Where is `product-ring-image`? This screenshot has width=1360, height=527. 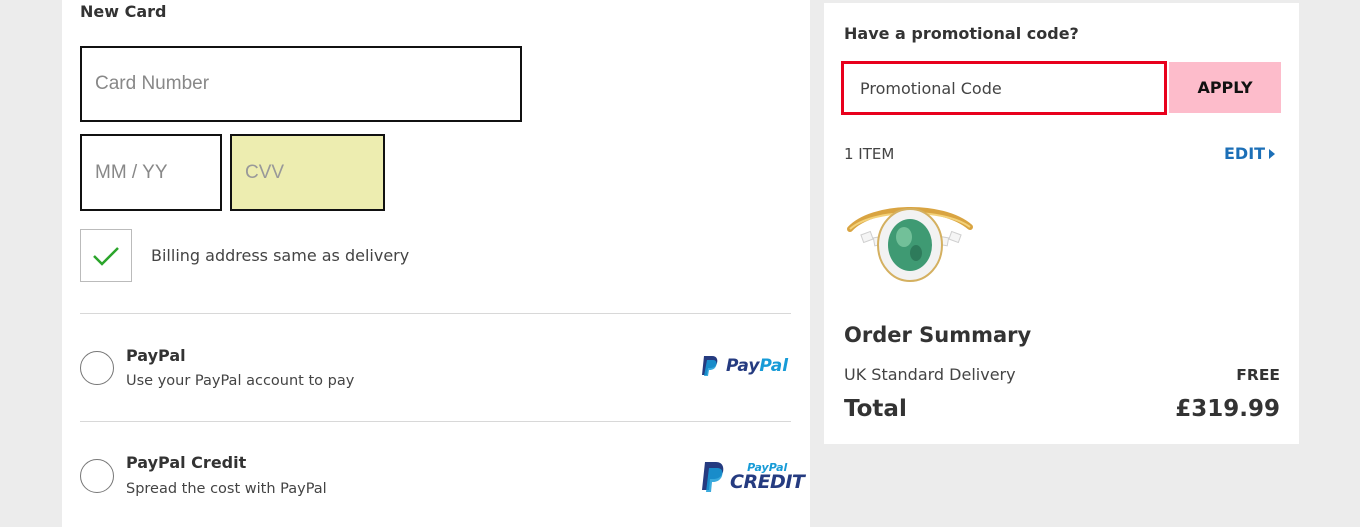
product-ring-image is located at coordinates (910, 244).